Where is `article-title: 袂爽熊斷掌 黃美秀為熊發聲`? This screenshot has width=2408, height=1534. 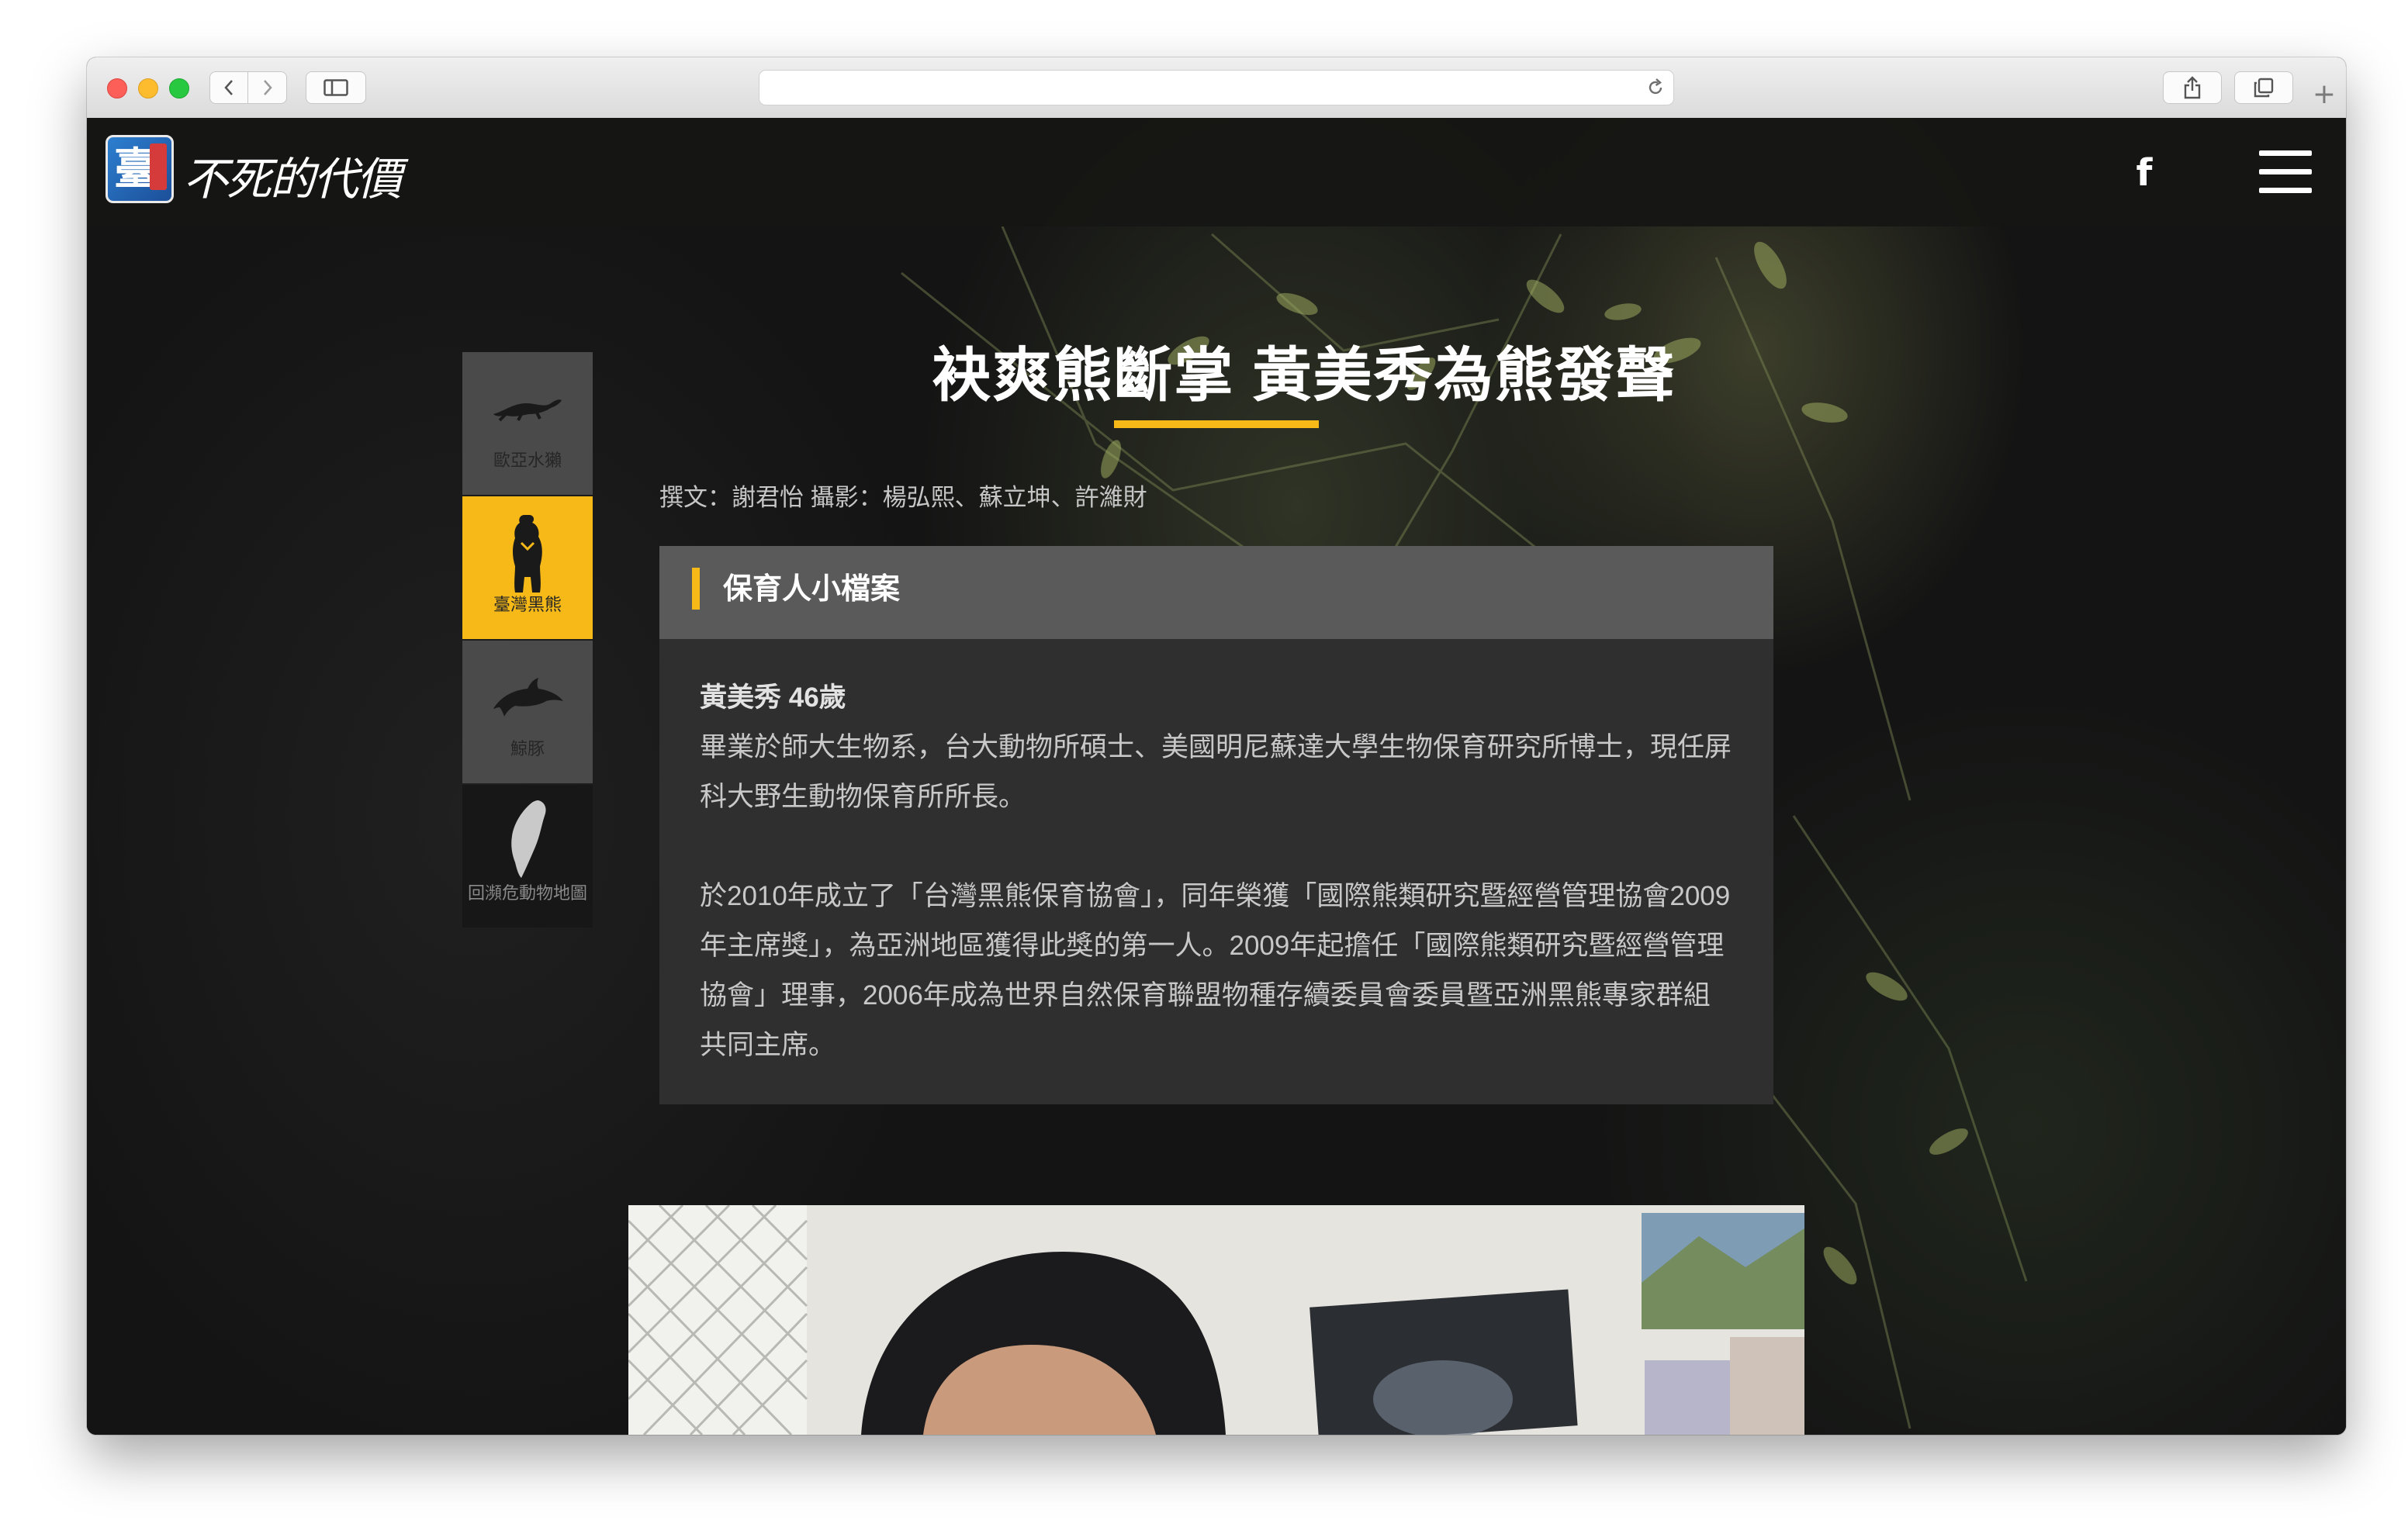
article-title: 袂爽熊斷掌 黃美秀為熊發聲 is located at coordinates (1304, 376).